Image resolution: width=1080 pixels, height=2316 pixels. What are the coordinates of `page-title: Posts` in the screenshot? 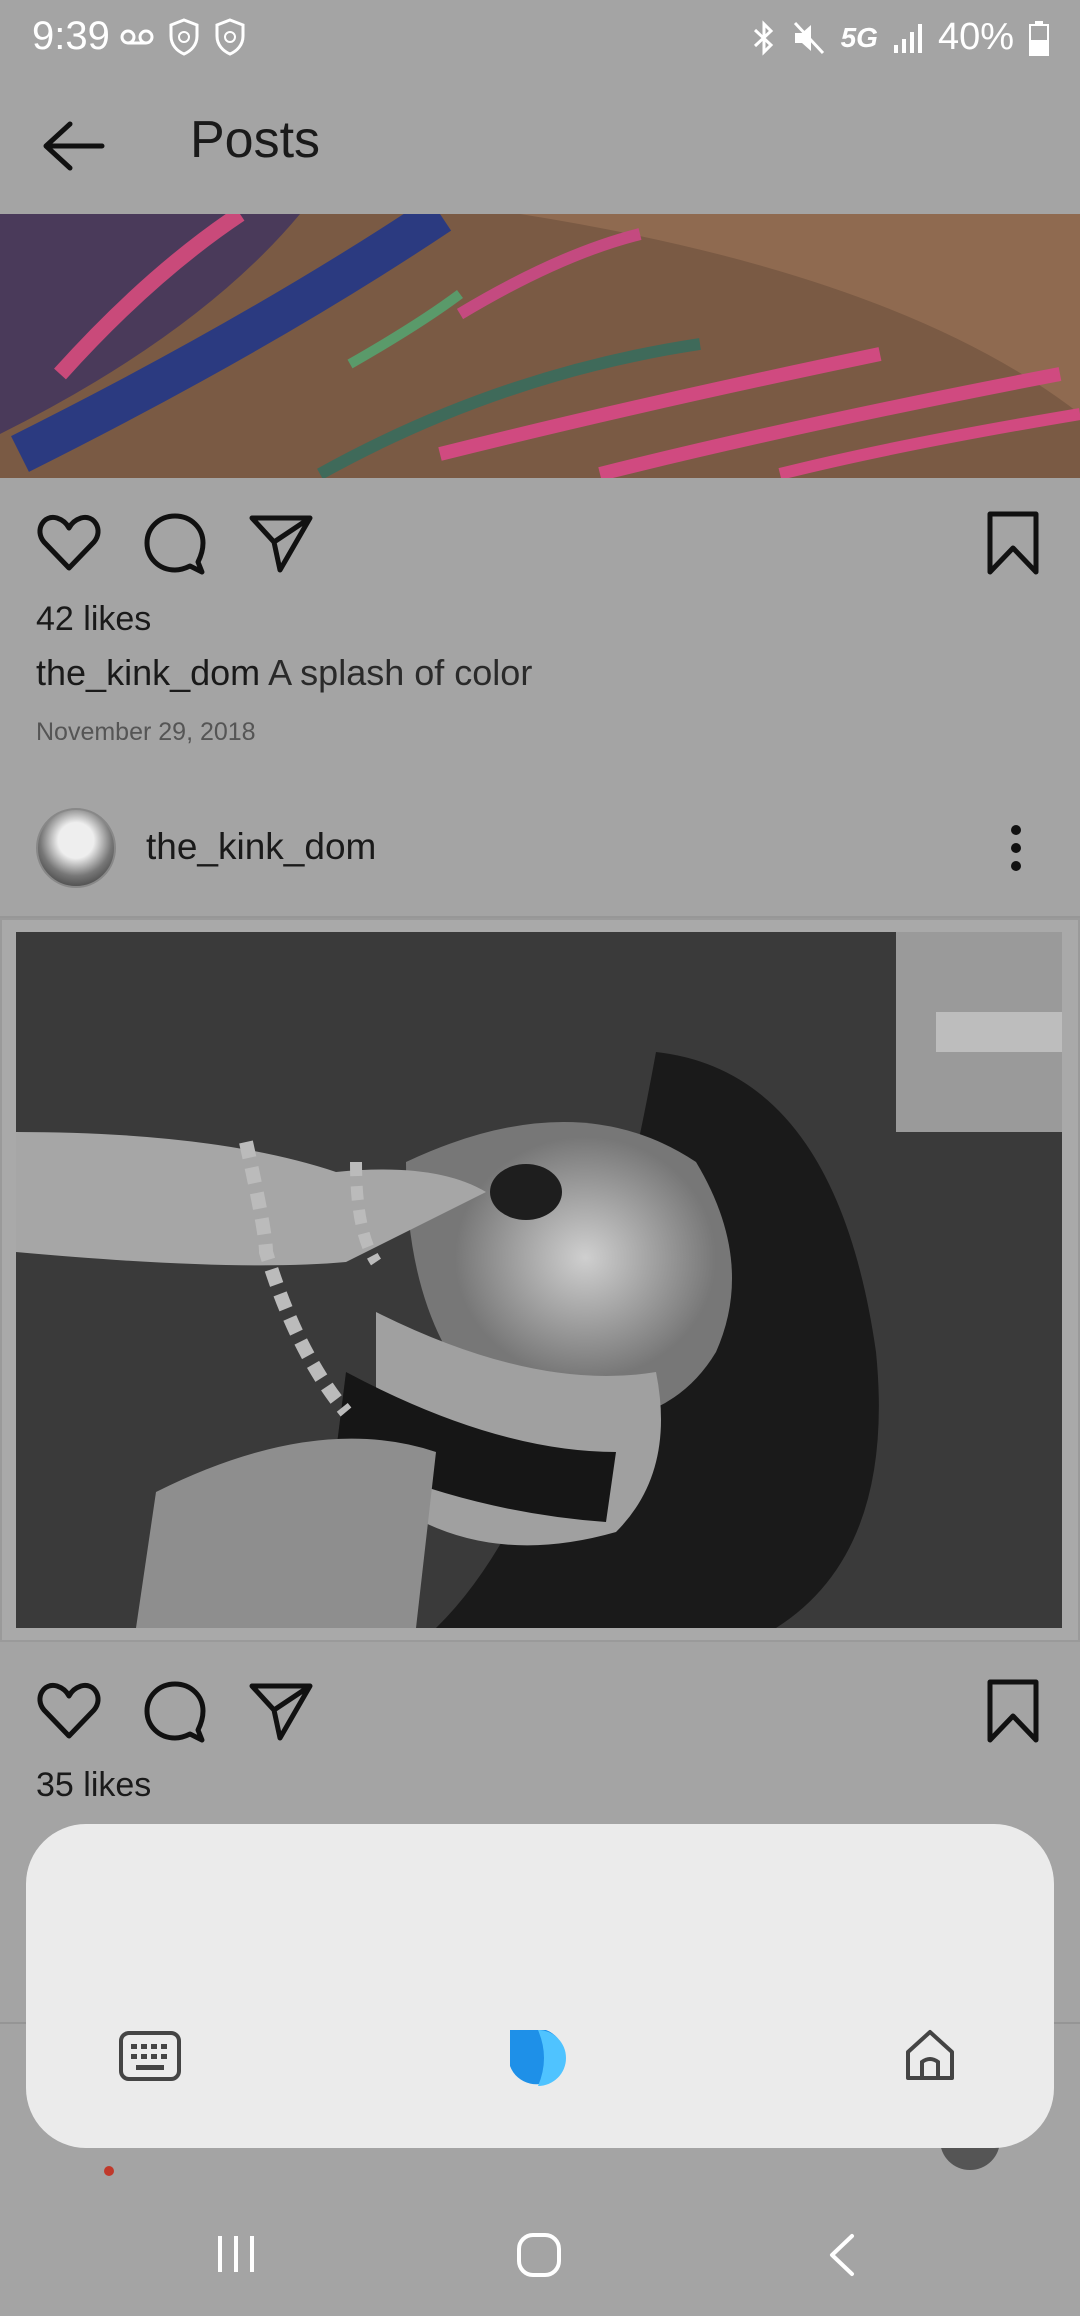 It's located at (255, 140).